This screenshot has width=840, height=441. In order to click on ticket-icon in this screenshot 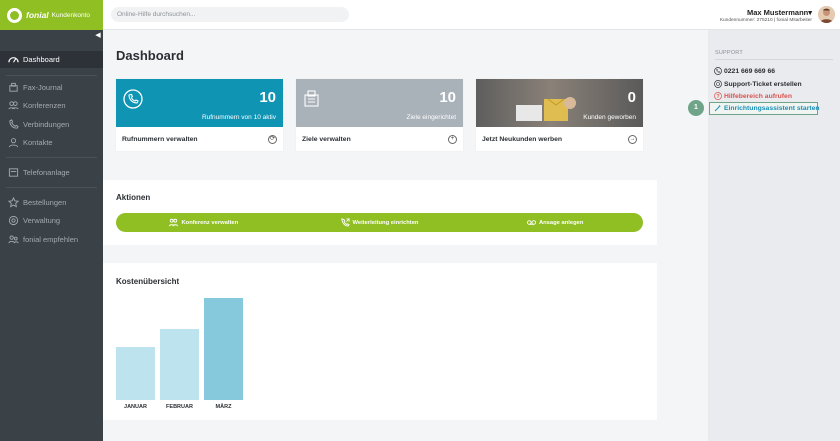, I will do `click(718, 84)`.